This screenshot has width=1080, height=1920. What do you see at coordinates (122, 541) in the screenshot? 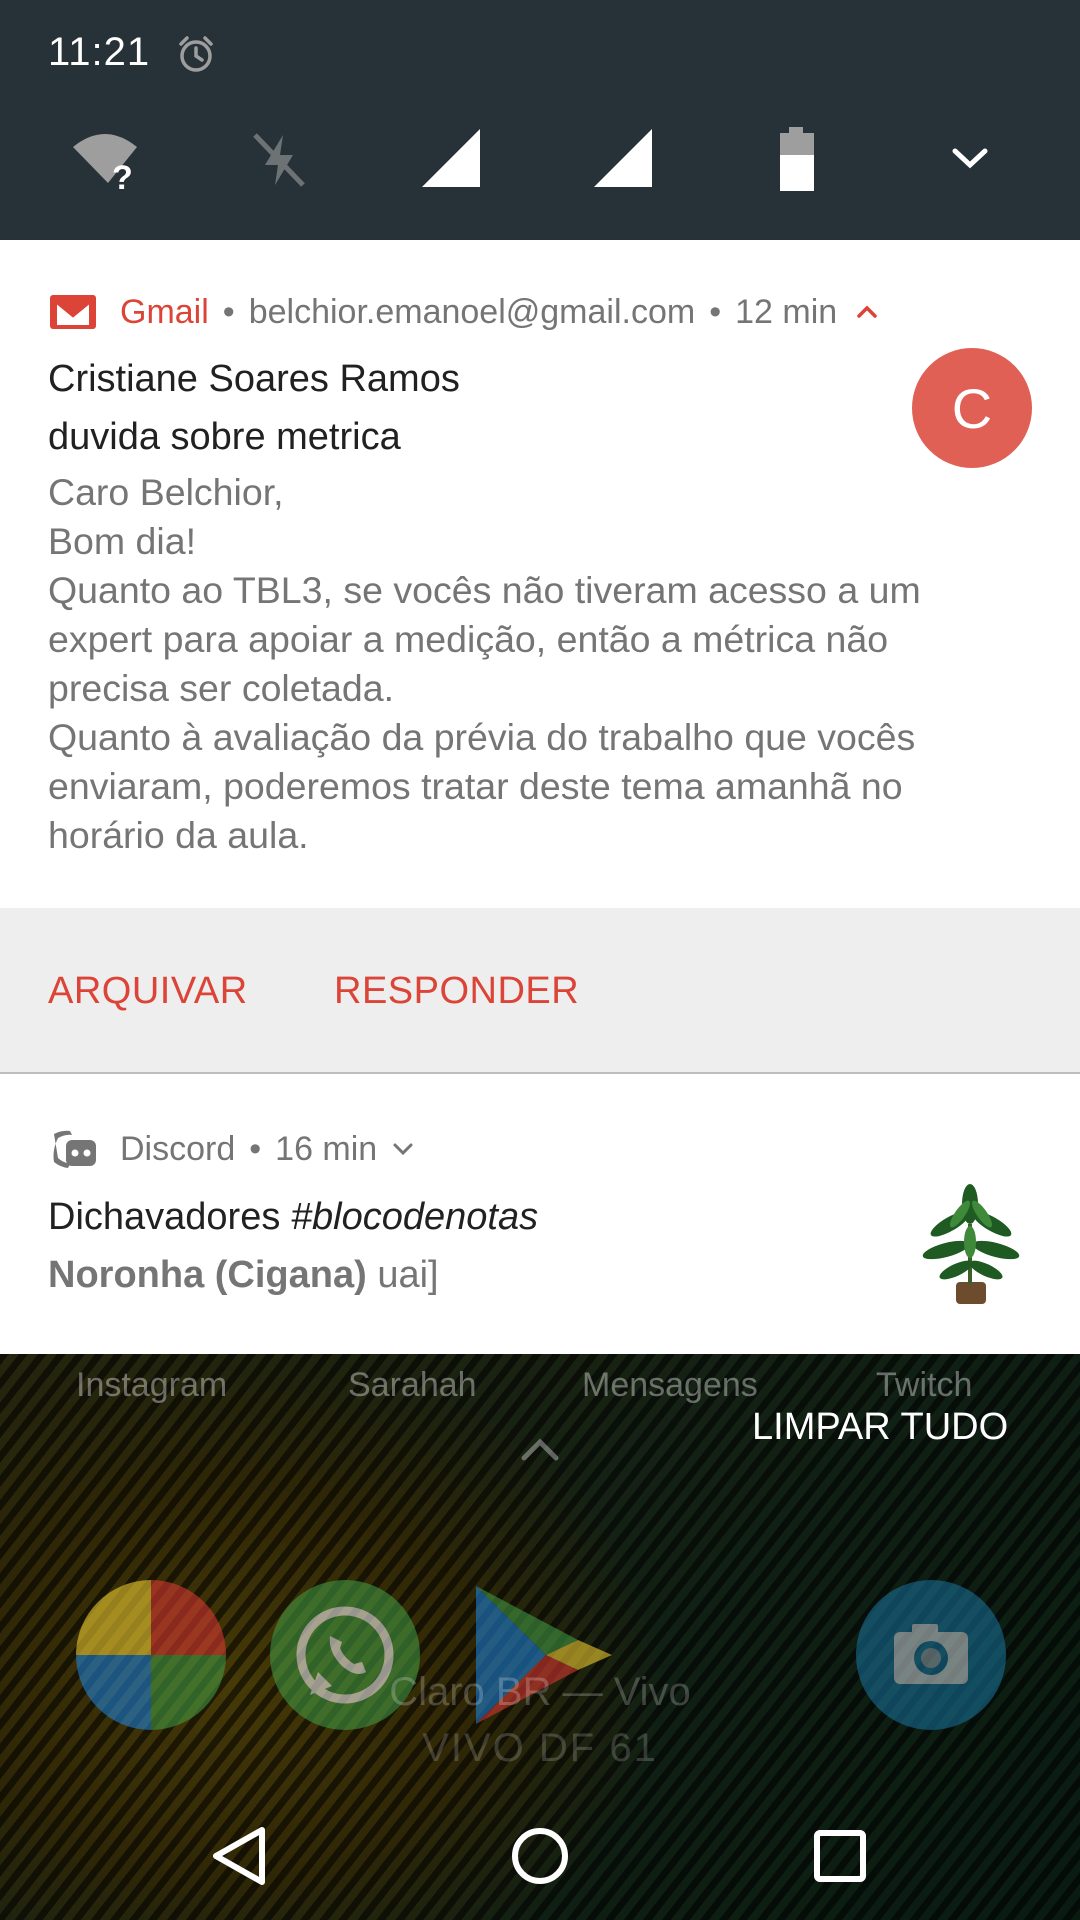
I see `body-line: Bom dia!` at bounding box center [122, 541].